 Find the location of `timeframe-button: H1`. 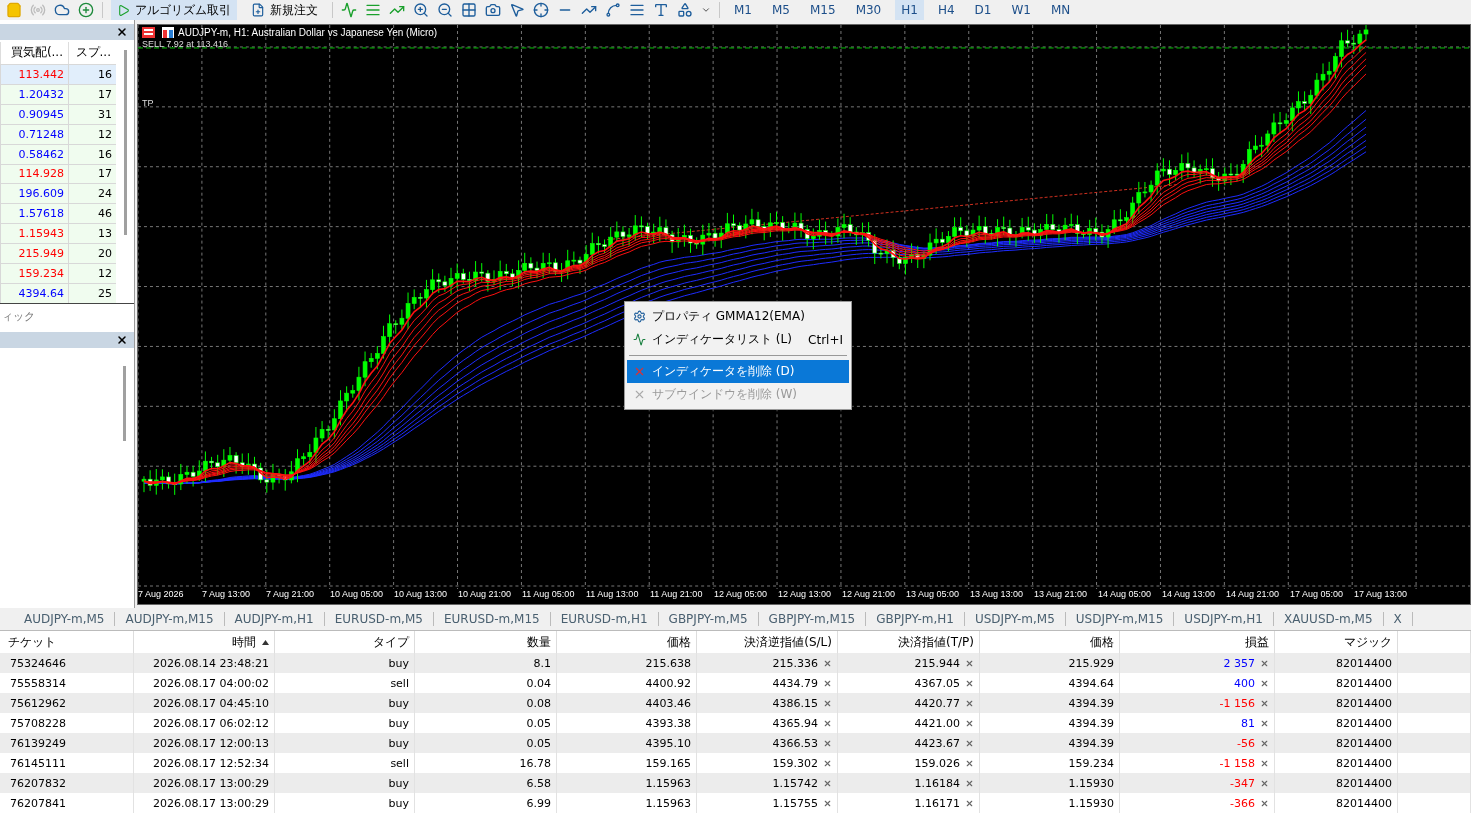

timeframe-button: H1 is located at coordinates (909, 10).